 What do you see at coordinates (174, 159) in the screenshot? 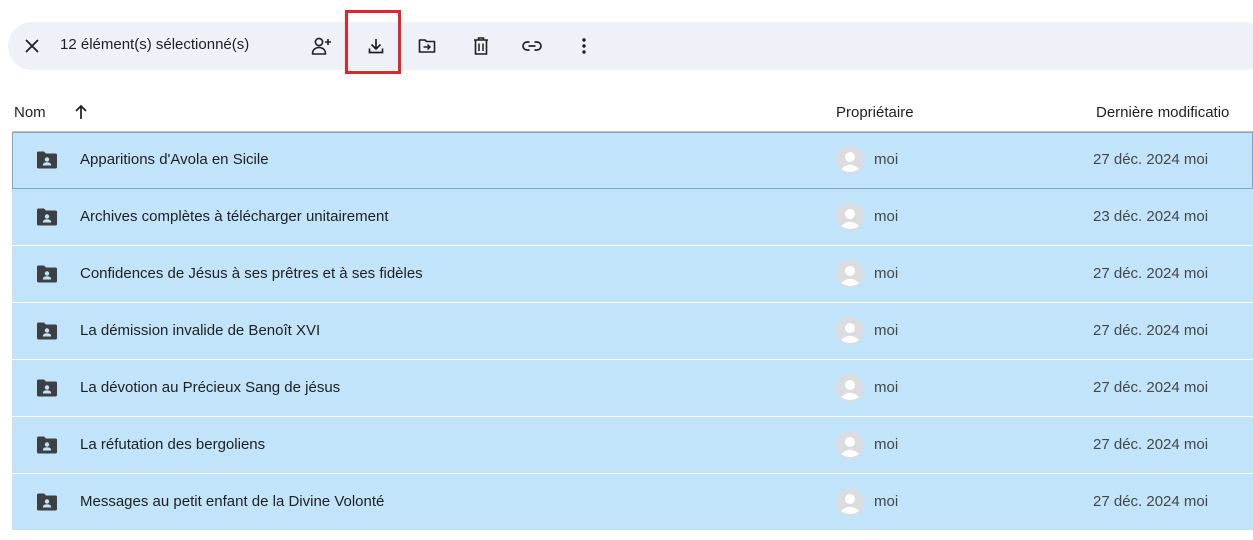
I see `file-name: Apparitions d'Avola en Sicile` at bounding box center [174, 159].